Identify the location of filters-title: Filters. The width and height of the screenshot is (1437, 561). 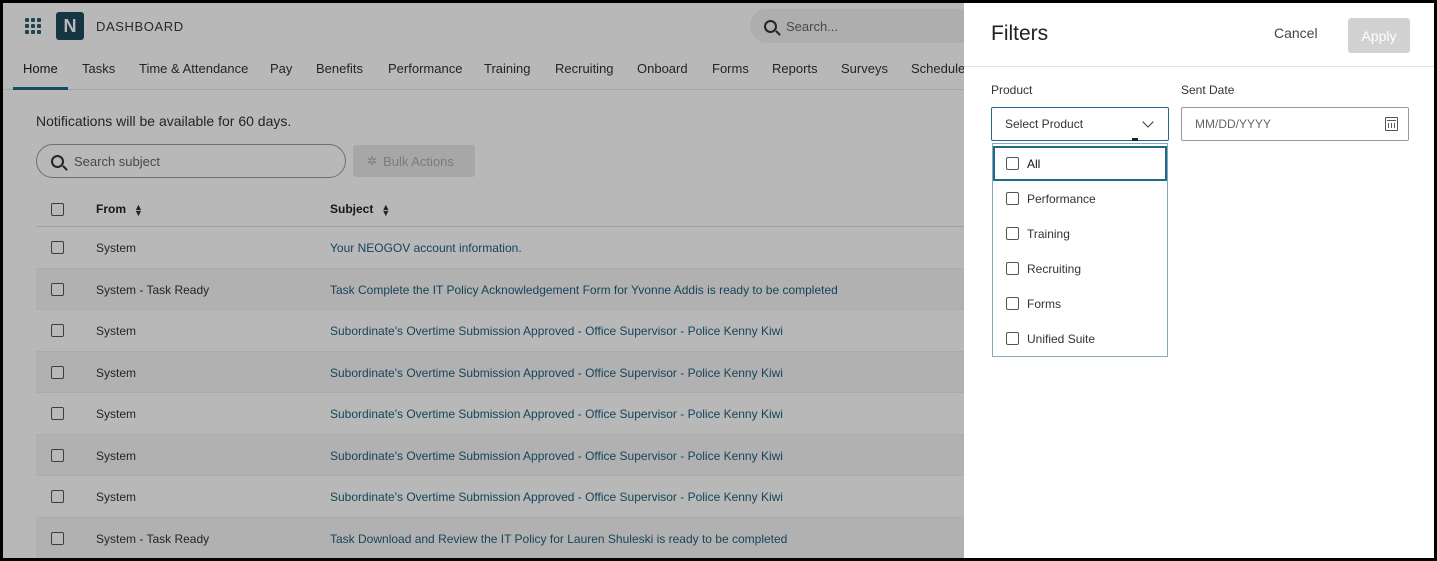
(1020, 33).